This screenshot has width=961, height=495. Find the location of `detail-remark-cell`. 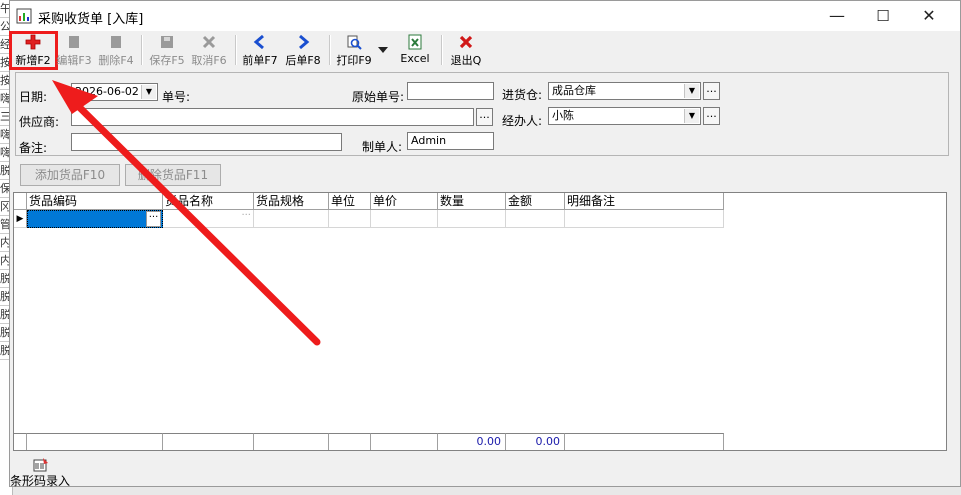

detail-remark-cell is located at coordinates (644, 219).